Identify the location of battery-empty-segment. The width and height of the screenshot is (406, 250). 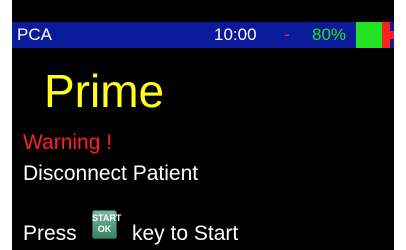
(386, 35).